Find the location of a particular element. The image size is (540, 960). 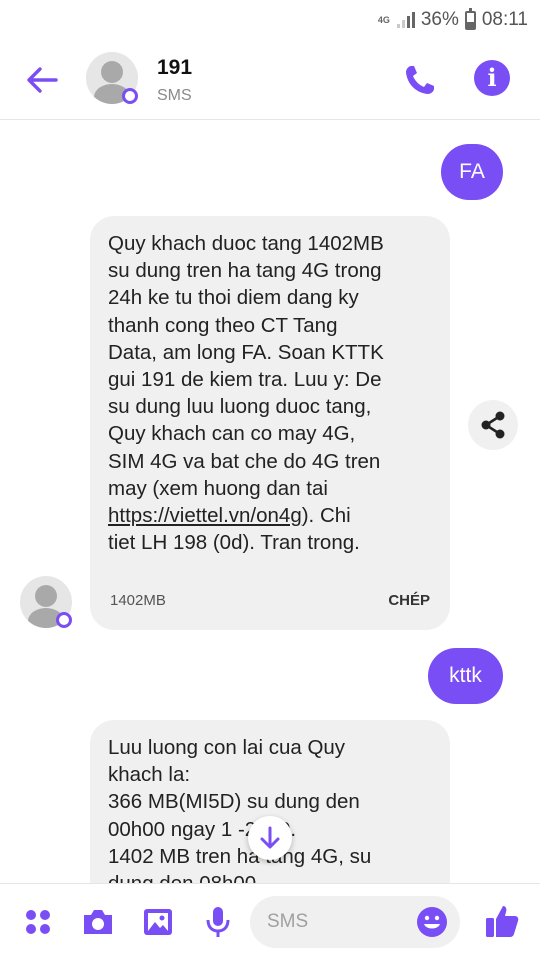

message-meta: 1402MB is located at coordinates (138, 600).